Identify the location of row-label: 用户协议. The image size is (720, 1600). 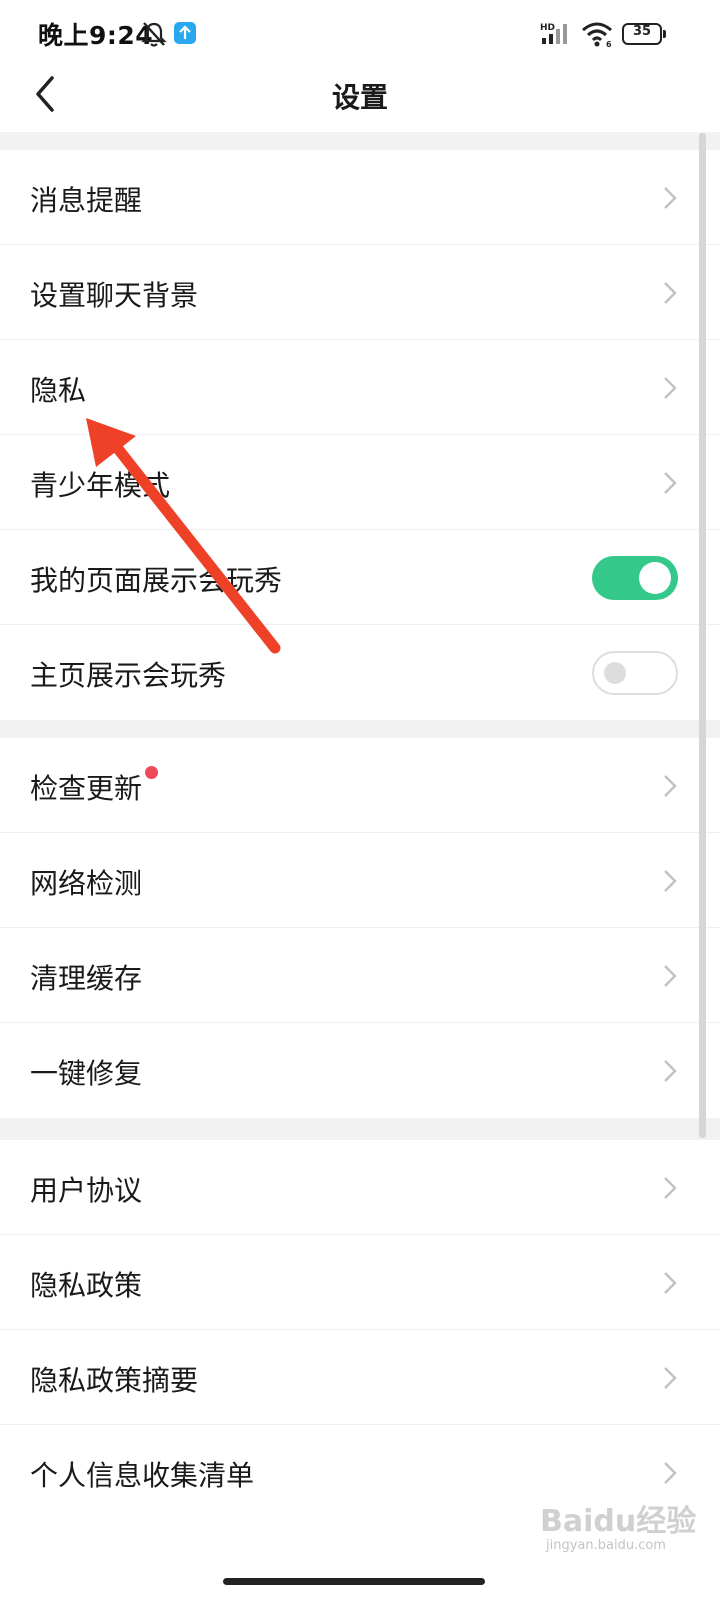
(86, 1190).